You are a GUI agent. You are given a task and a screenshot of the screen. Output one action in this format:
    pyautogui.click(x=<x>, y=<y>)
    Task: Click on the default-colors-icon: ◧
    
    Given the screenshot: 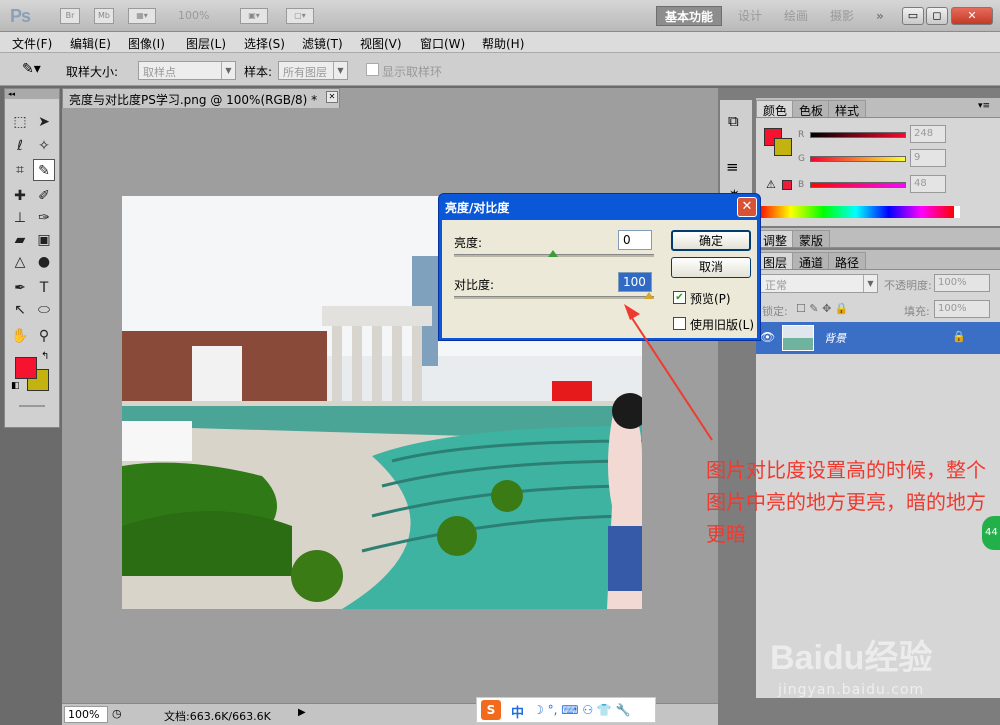 What is the action you would take?
    pyautogui.click(x=15, y=386)
    